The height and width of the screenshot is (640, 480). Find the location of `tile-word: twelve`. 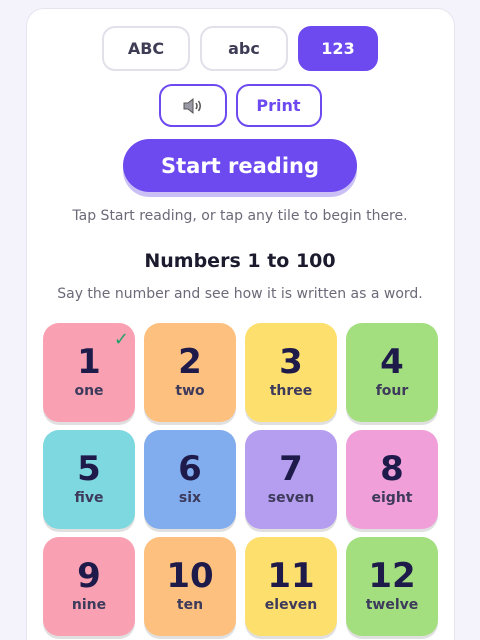

tile-word: twelve is located at coordinates (392, 605).